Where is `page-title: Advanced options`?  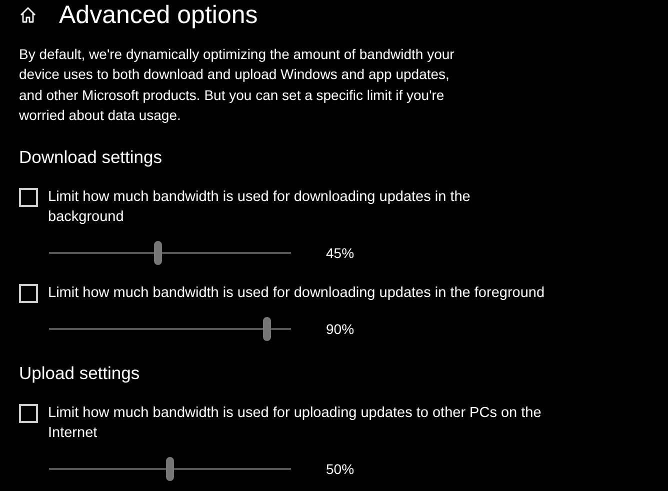 page-title: Advanced options is located at coordinates (158, 15).